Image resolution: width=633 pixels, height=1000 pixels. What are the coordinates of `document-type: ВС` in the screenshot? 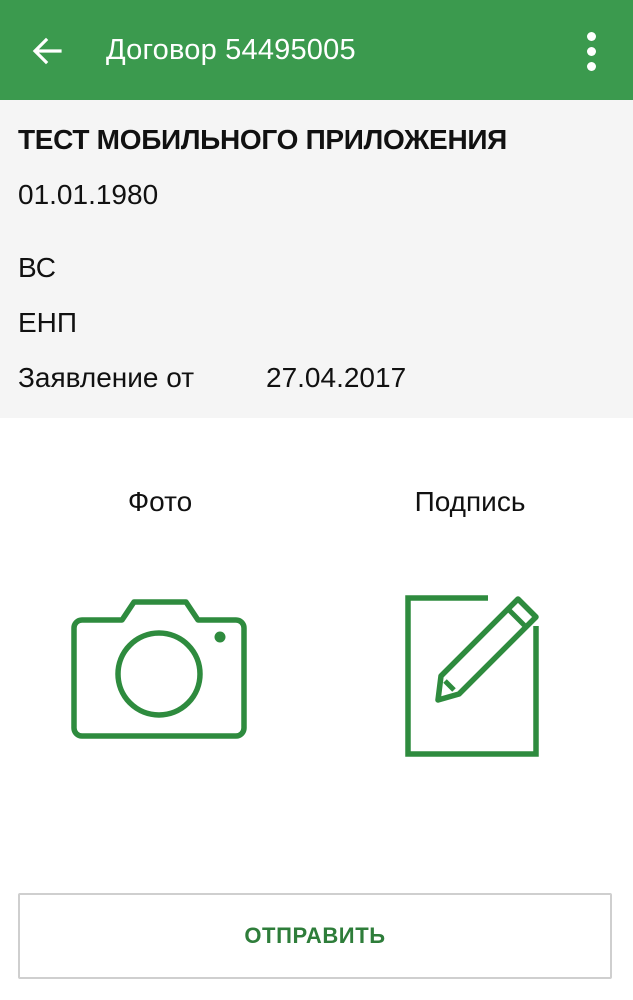 It's located at (37, 267).